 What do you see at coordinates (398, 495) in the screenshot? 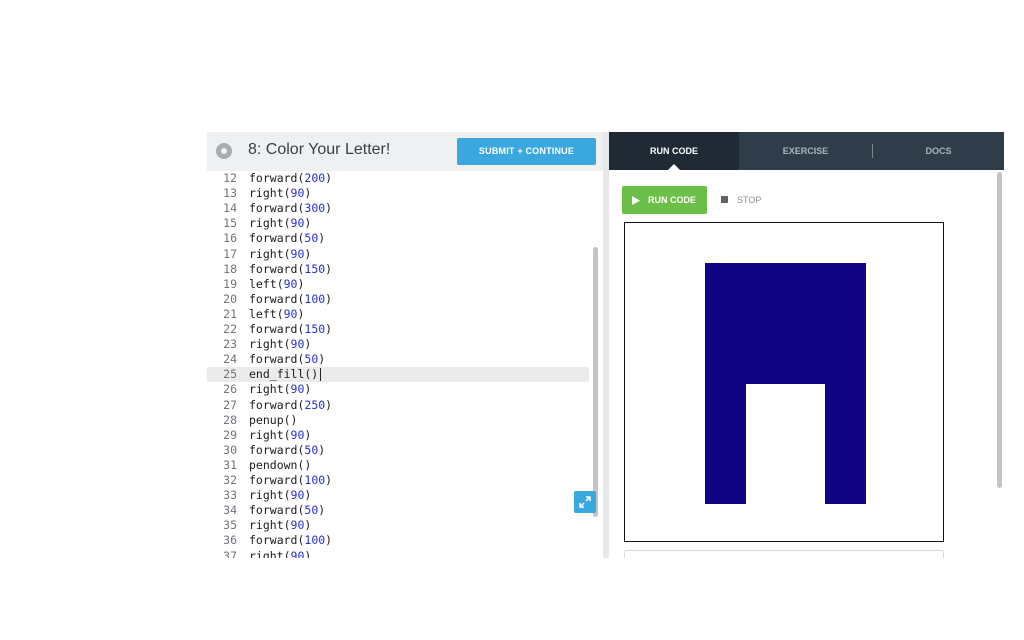
I see `code-line: 33 right(90)` at bounding box center [398, 495].